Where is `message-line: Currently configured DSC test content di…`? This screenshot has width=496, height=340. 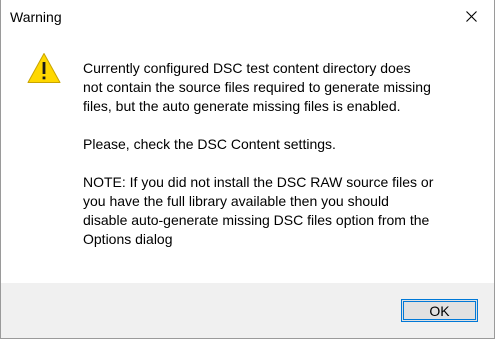
message-line: Currently configured DSC test content di… is located at coordinates (247, 68).